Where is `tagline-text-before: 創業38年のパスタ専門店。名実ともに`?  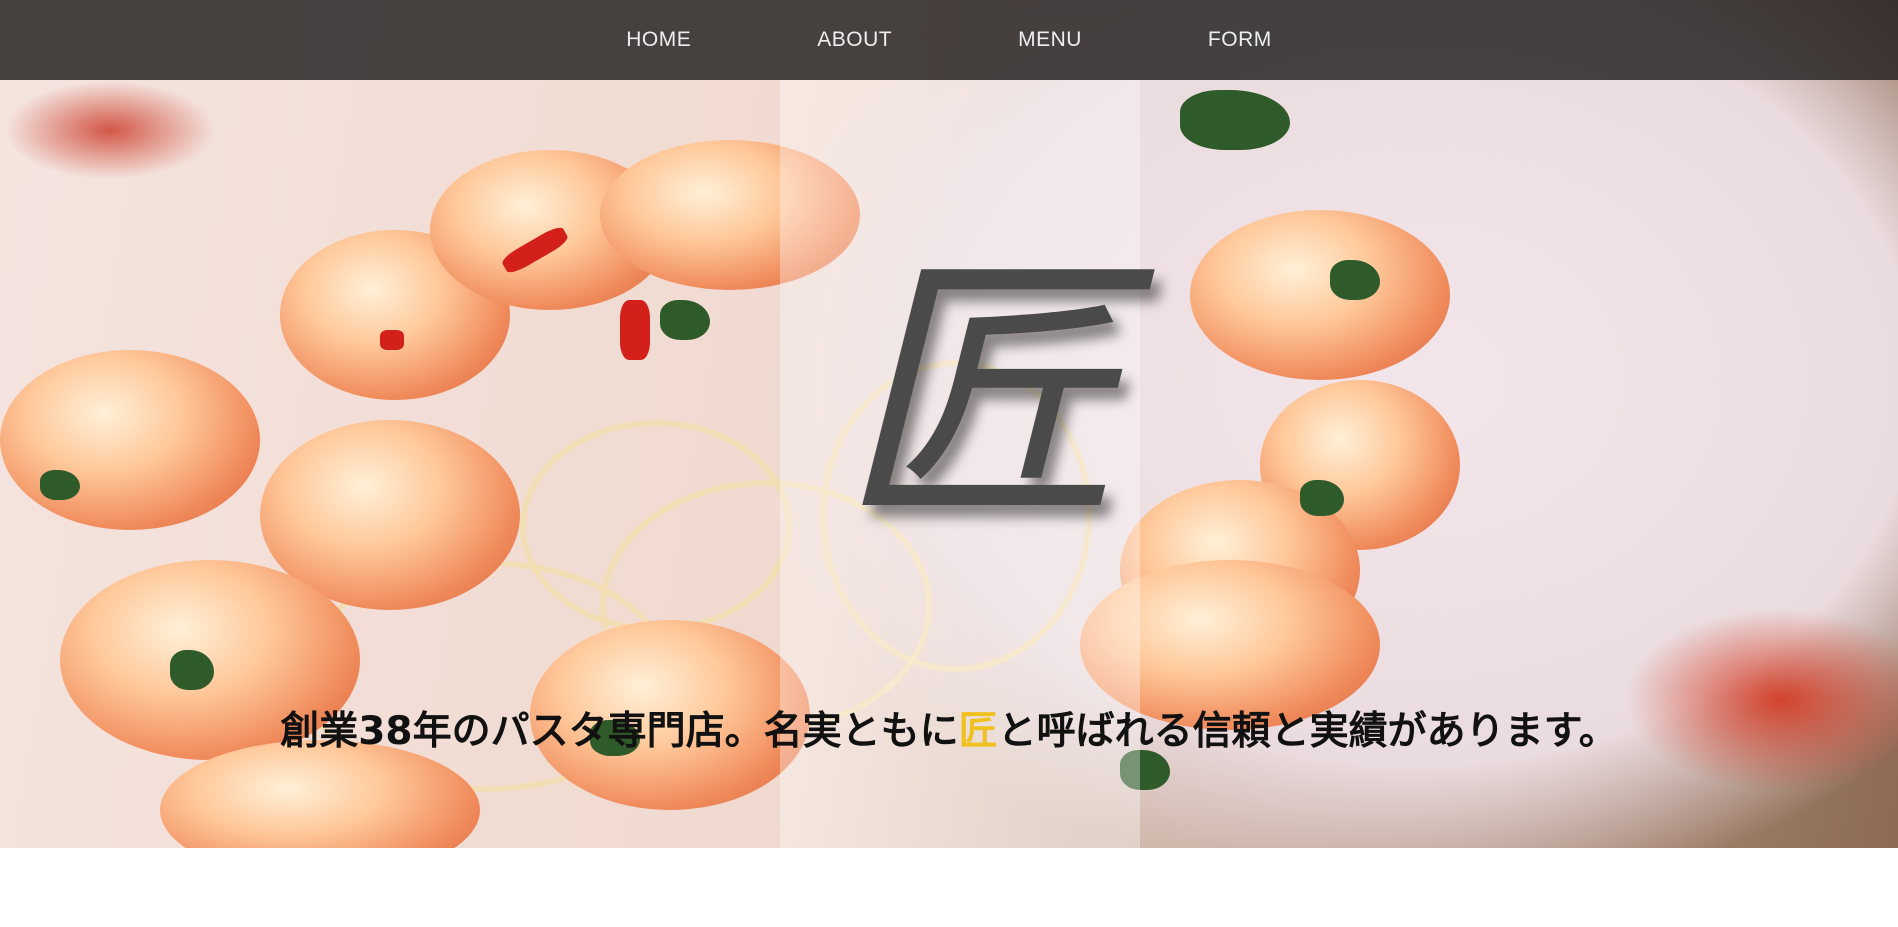 tagline-text-before: 創業38年のパスタ専門店。名実ともに is located at coordinates (619, 731).